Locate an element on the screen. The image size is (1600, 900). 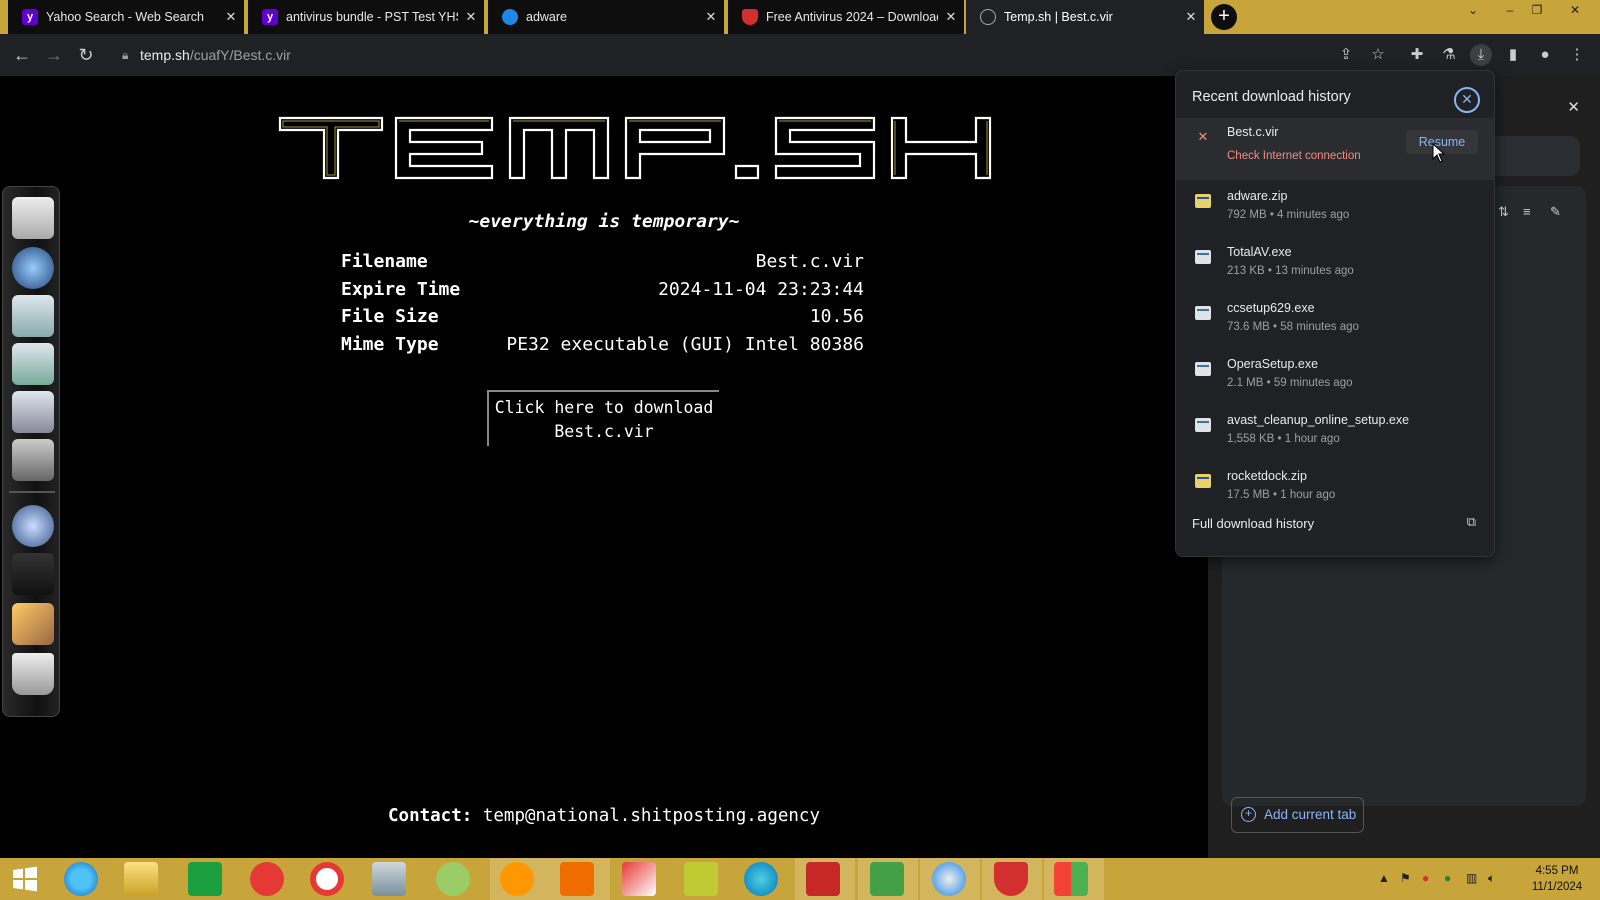
filename-label: Filename is located at coordinates (384, 261).